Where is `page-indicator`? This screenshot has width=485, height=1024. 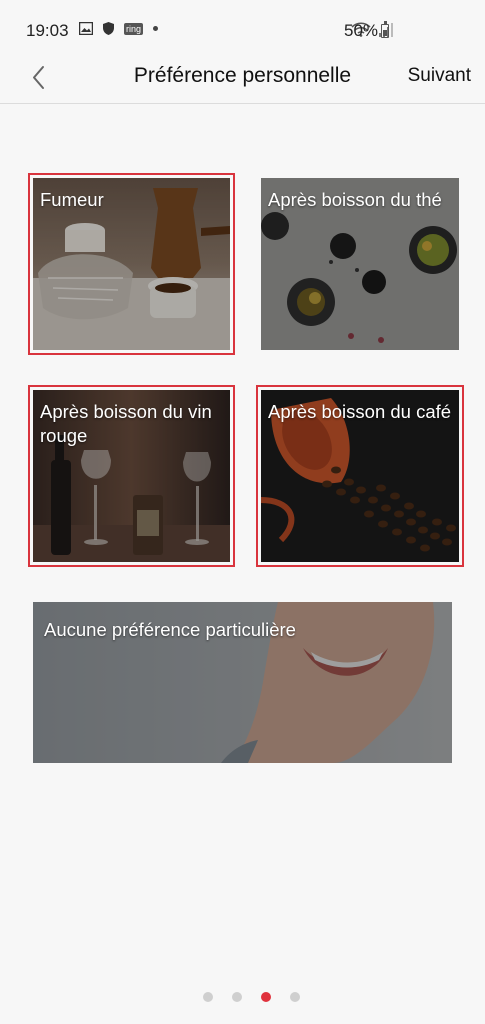 page-indicator is located at coordinates (251, 997).